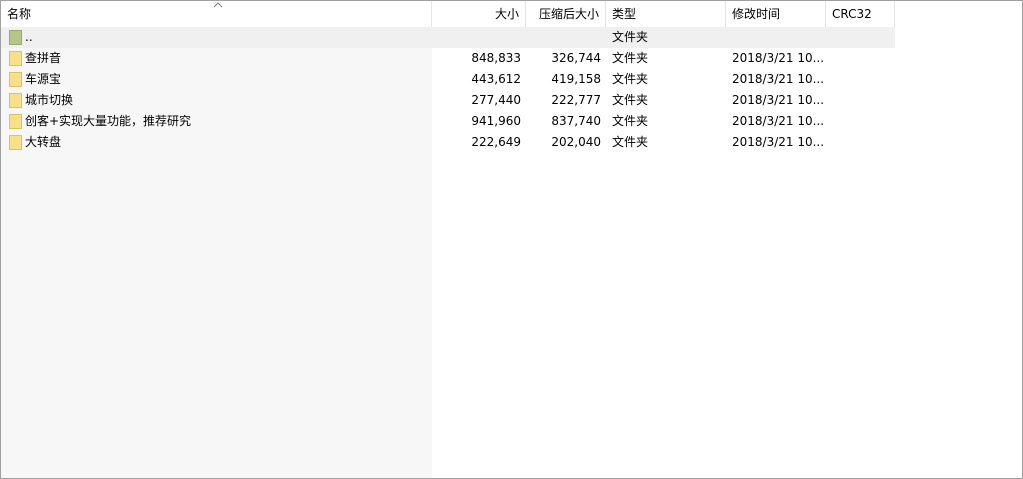 The width and height of the screenshot is (1023, 479). I want to click on file-packed-size: 419,158, so click(576, 79).